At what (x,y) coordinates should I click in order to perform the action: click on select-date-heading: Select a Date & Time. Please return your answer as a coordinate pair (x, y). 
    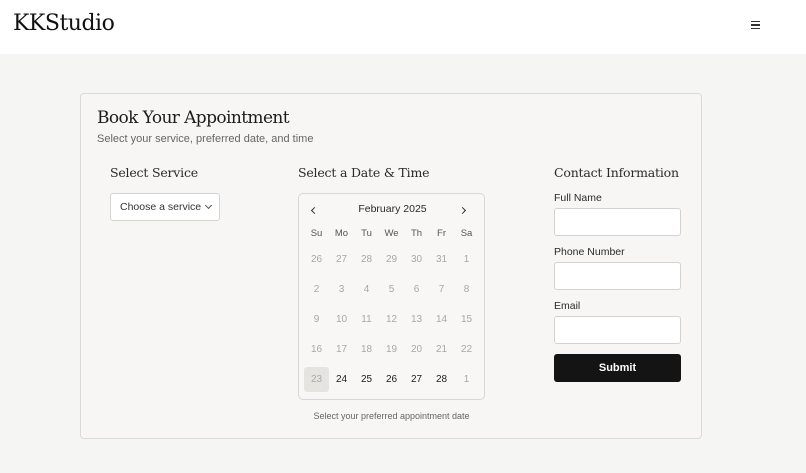
    Looking at the image, I should click on (364, 172).